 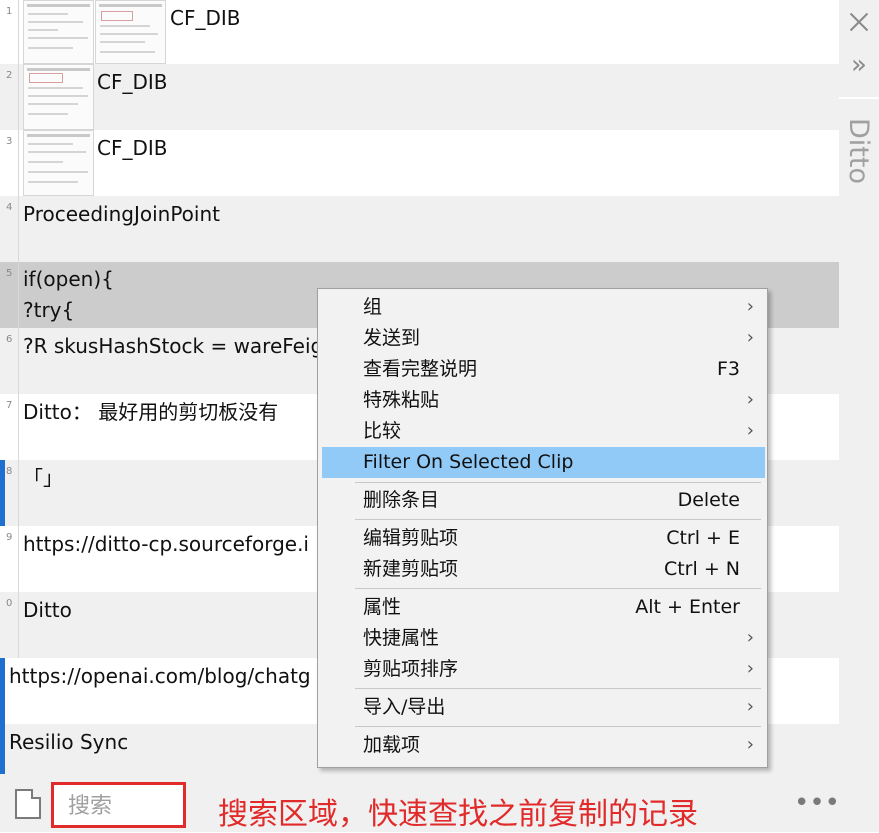 What do you see at coordinates (543, 307) in the screenshot?
I see `menu-item-group: 组 ›` at bounding box center [543, 307].